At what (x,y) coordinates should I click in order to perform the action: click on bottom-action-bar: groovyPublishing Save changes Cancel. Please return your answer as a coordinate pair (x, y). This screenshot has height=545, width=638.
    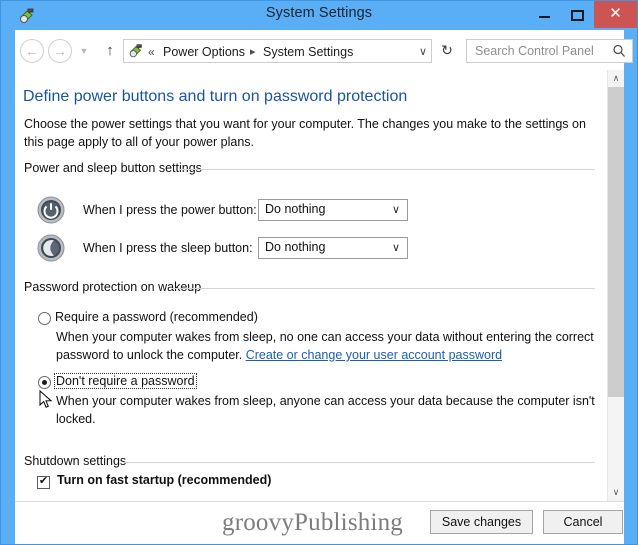
    Looking at the image, I should click on (319, 522).